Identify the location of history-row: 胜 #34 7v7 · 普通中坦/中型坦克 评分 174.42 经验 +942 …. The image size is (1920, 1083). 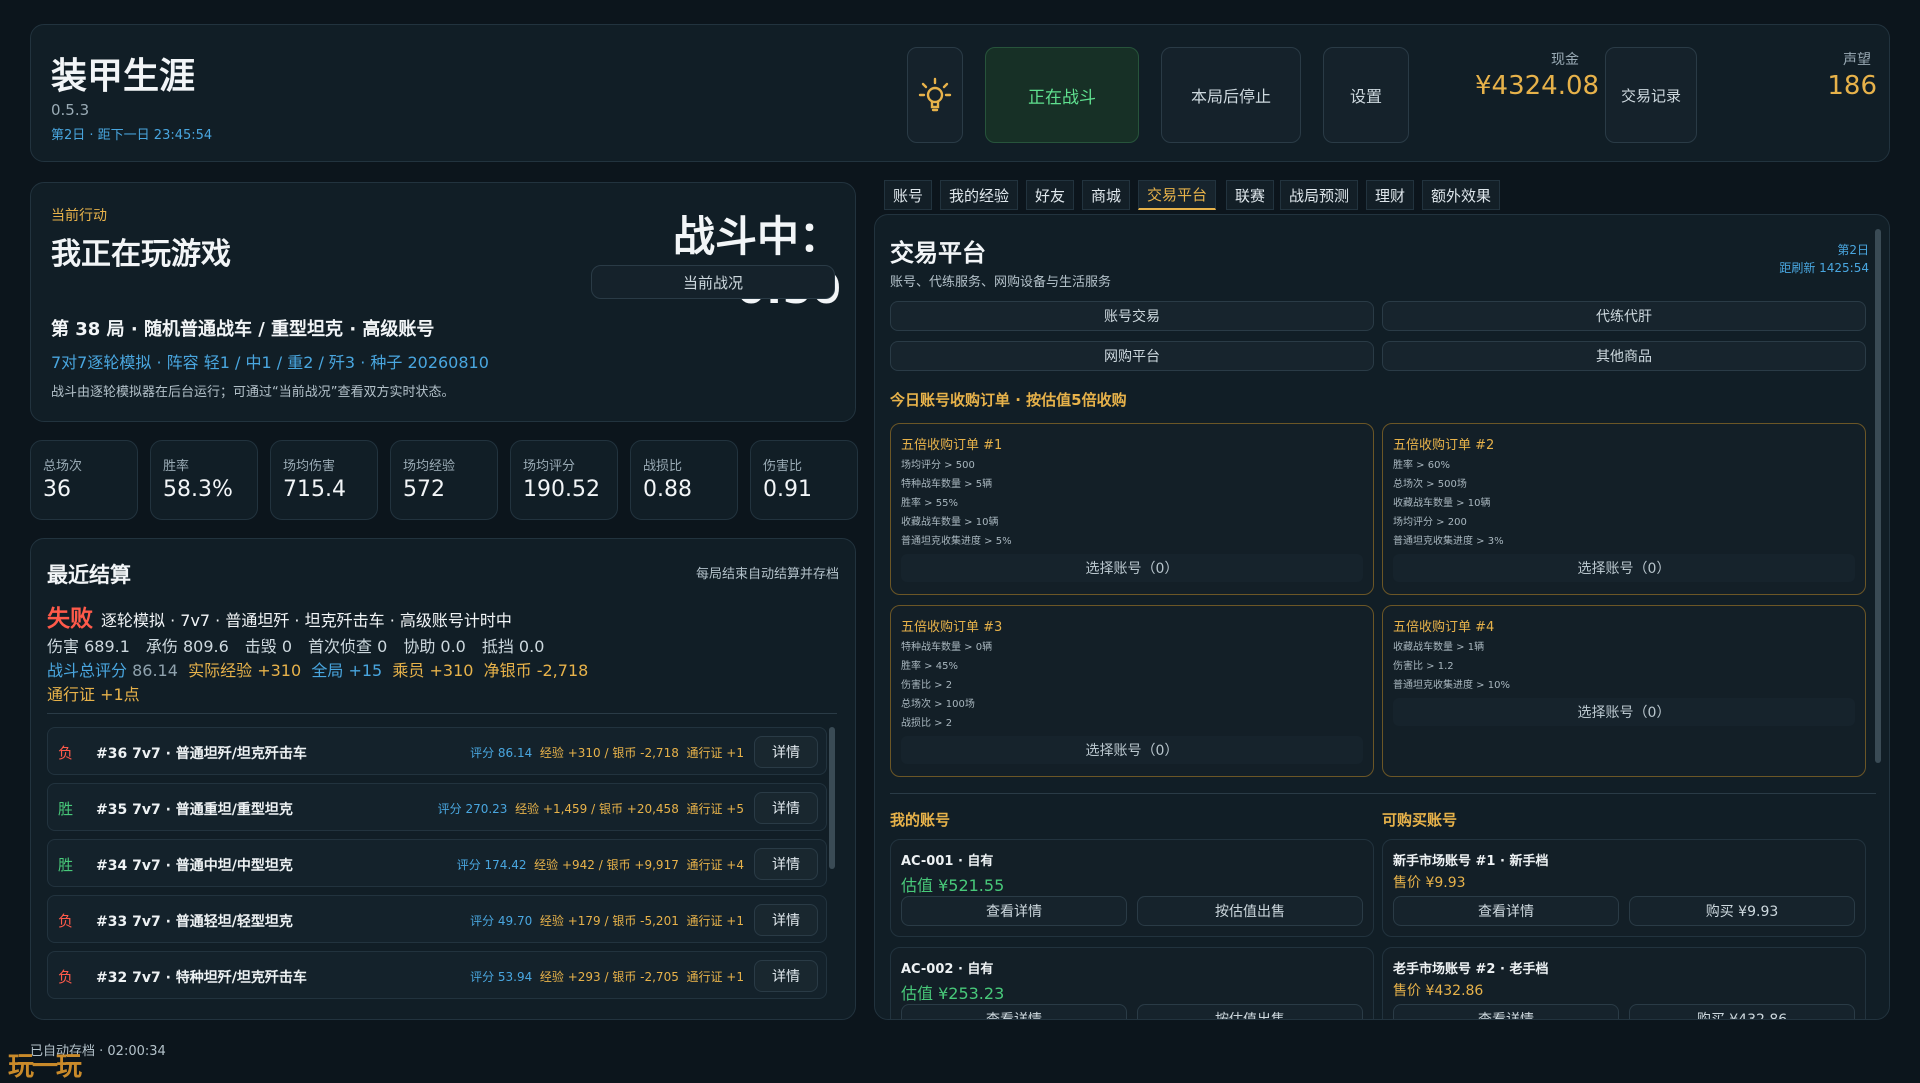
(437, 863).